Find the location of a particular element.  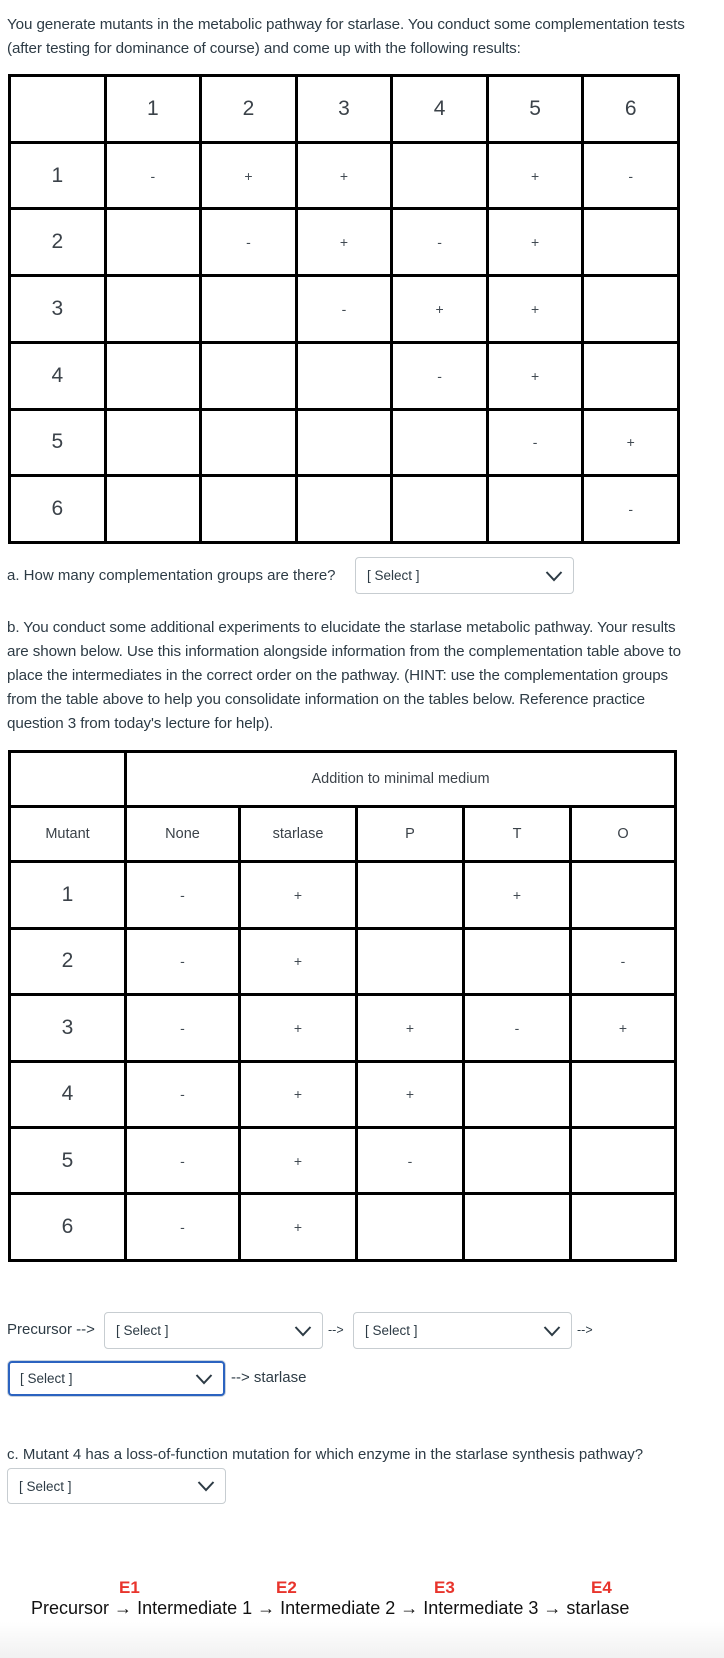

column-header: 2 is located at coordinates (248, 109).